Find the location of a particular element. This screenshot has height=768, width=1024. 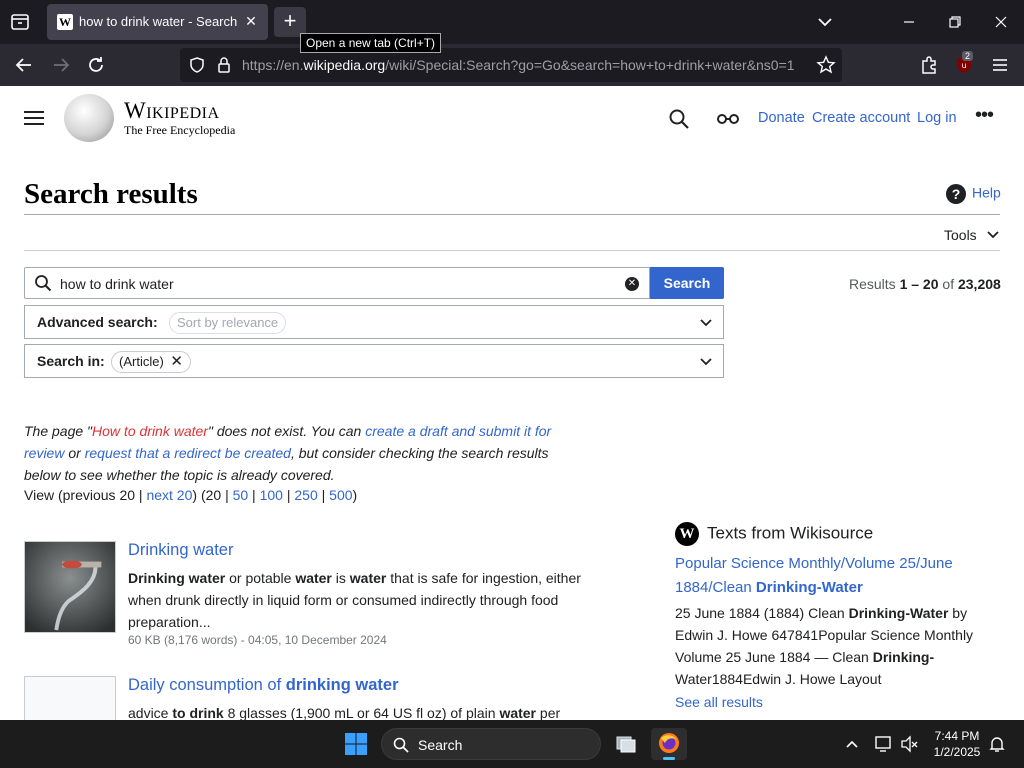

restore-icon is located at coordinates (955, 22).